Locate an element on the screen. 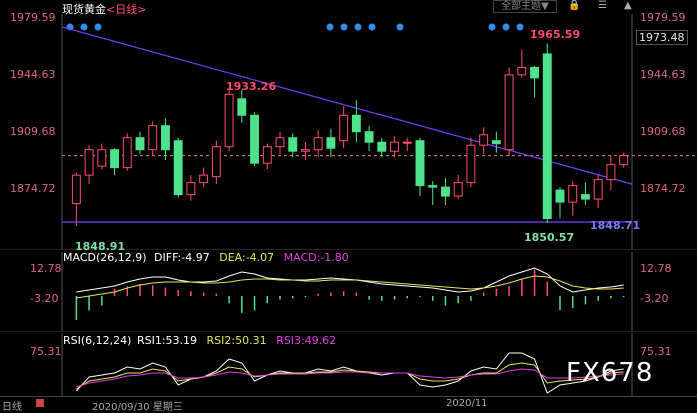  macd-axis-tick: 12.78 is located at coordinates (46, 268).